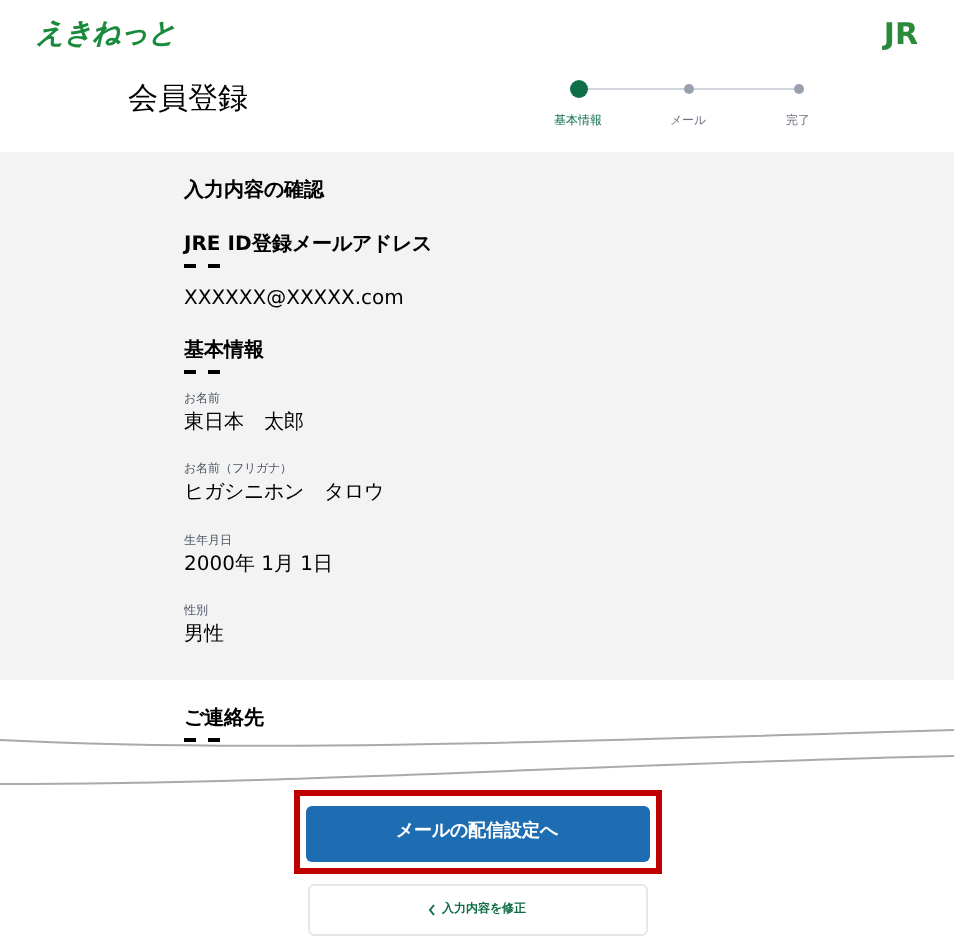 Image resolution: width=954 pixels, height=948 pixels. Describe the element at coordinates (260, 565) in the screenshot. I see `field-value: 2000年 1月 1日` at that location.